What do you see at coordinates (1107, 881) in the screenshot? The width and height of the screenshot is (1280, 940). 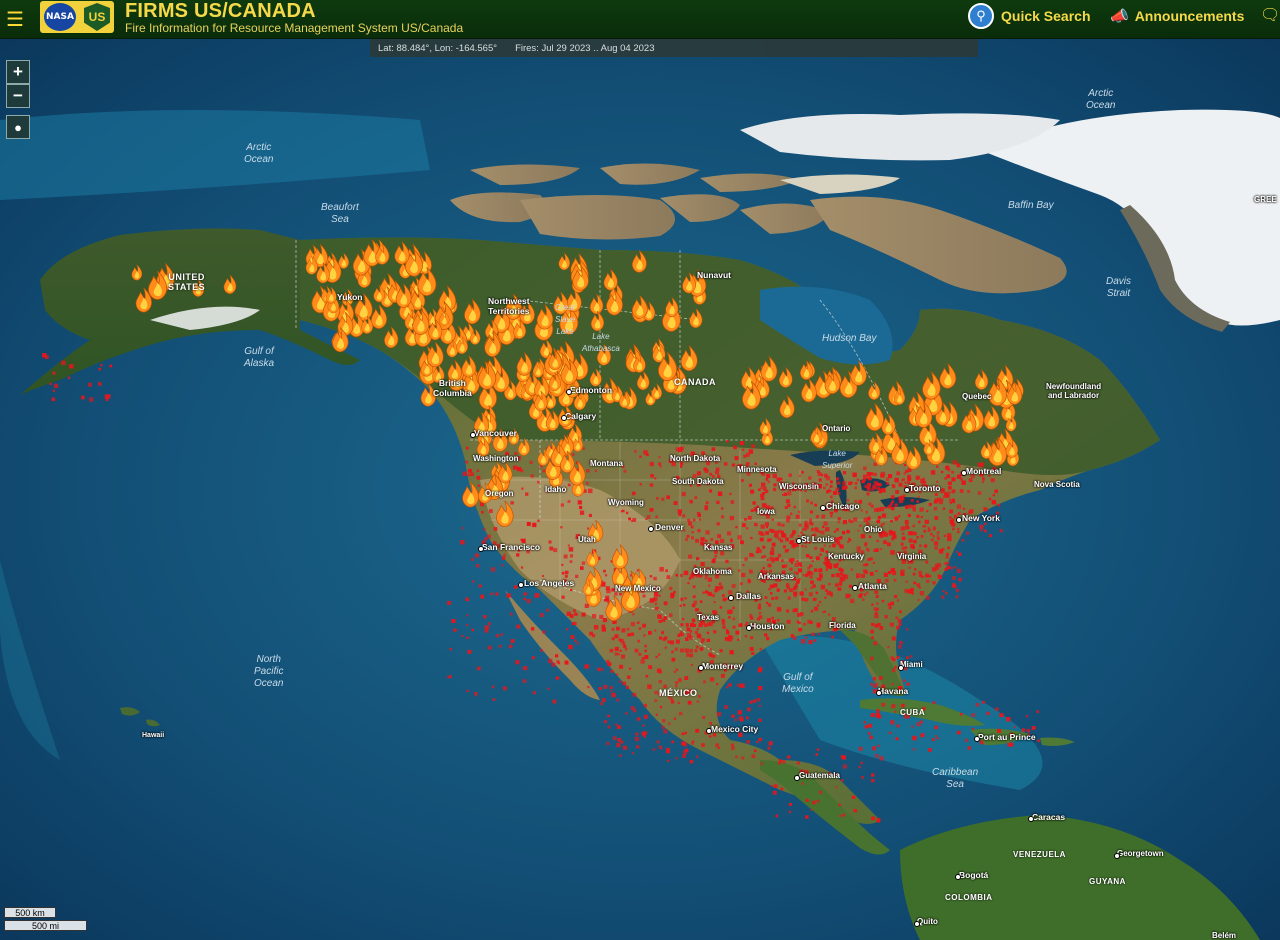 I see `label-guyana: GUYANA` at bounding box center [1107, 881].